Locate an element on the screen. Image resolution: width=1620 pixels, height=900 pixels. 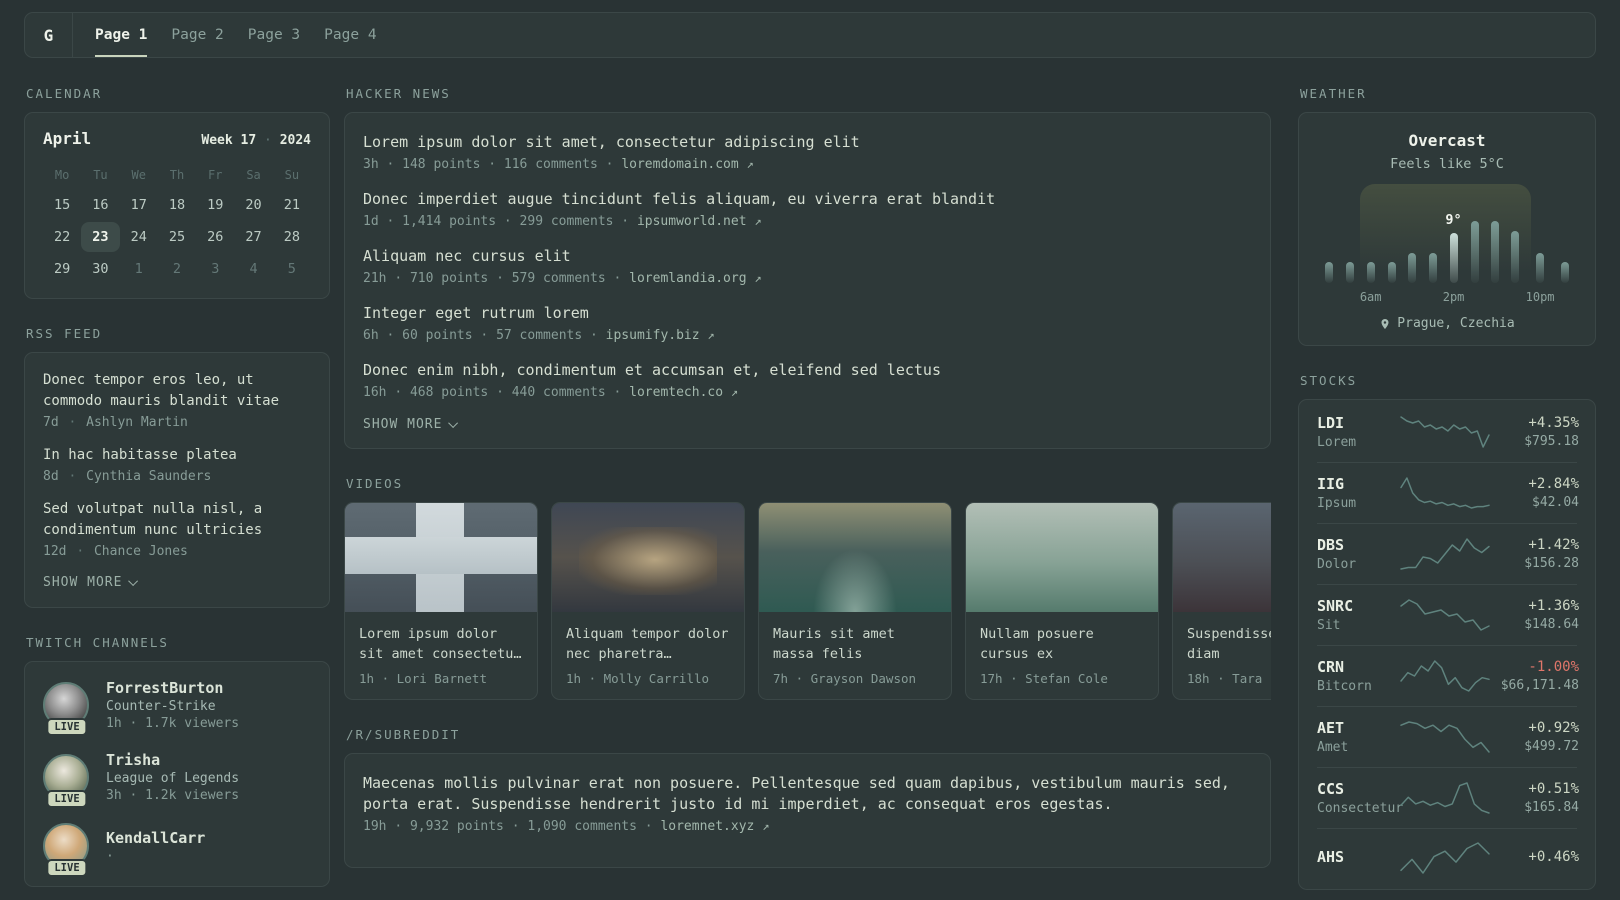
stock-price: $499.72 is located at coordinates (1551, 746).